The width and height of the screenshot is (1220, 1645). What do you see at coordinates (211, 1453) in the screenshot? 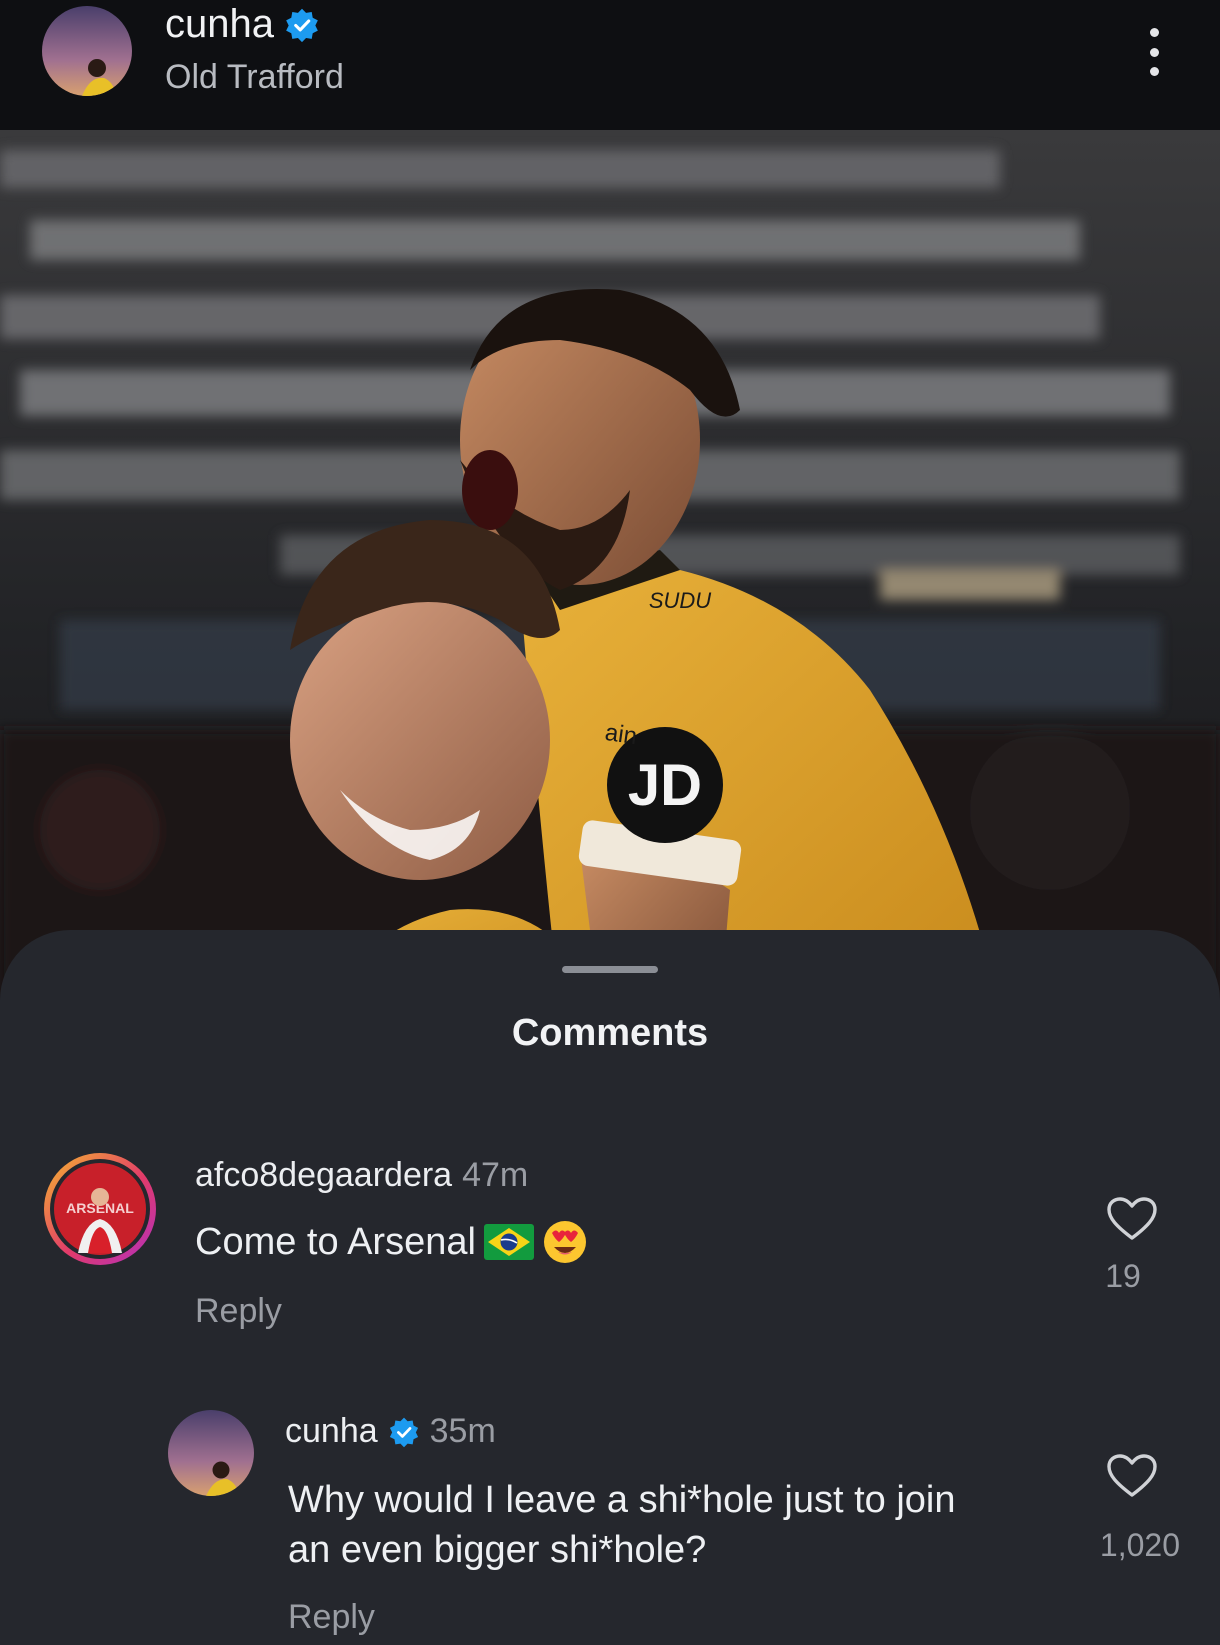
I see `commenter-avatar` at bounding box center [211, 1453].